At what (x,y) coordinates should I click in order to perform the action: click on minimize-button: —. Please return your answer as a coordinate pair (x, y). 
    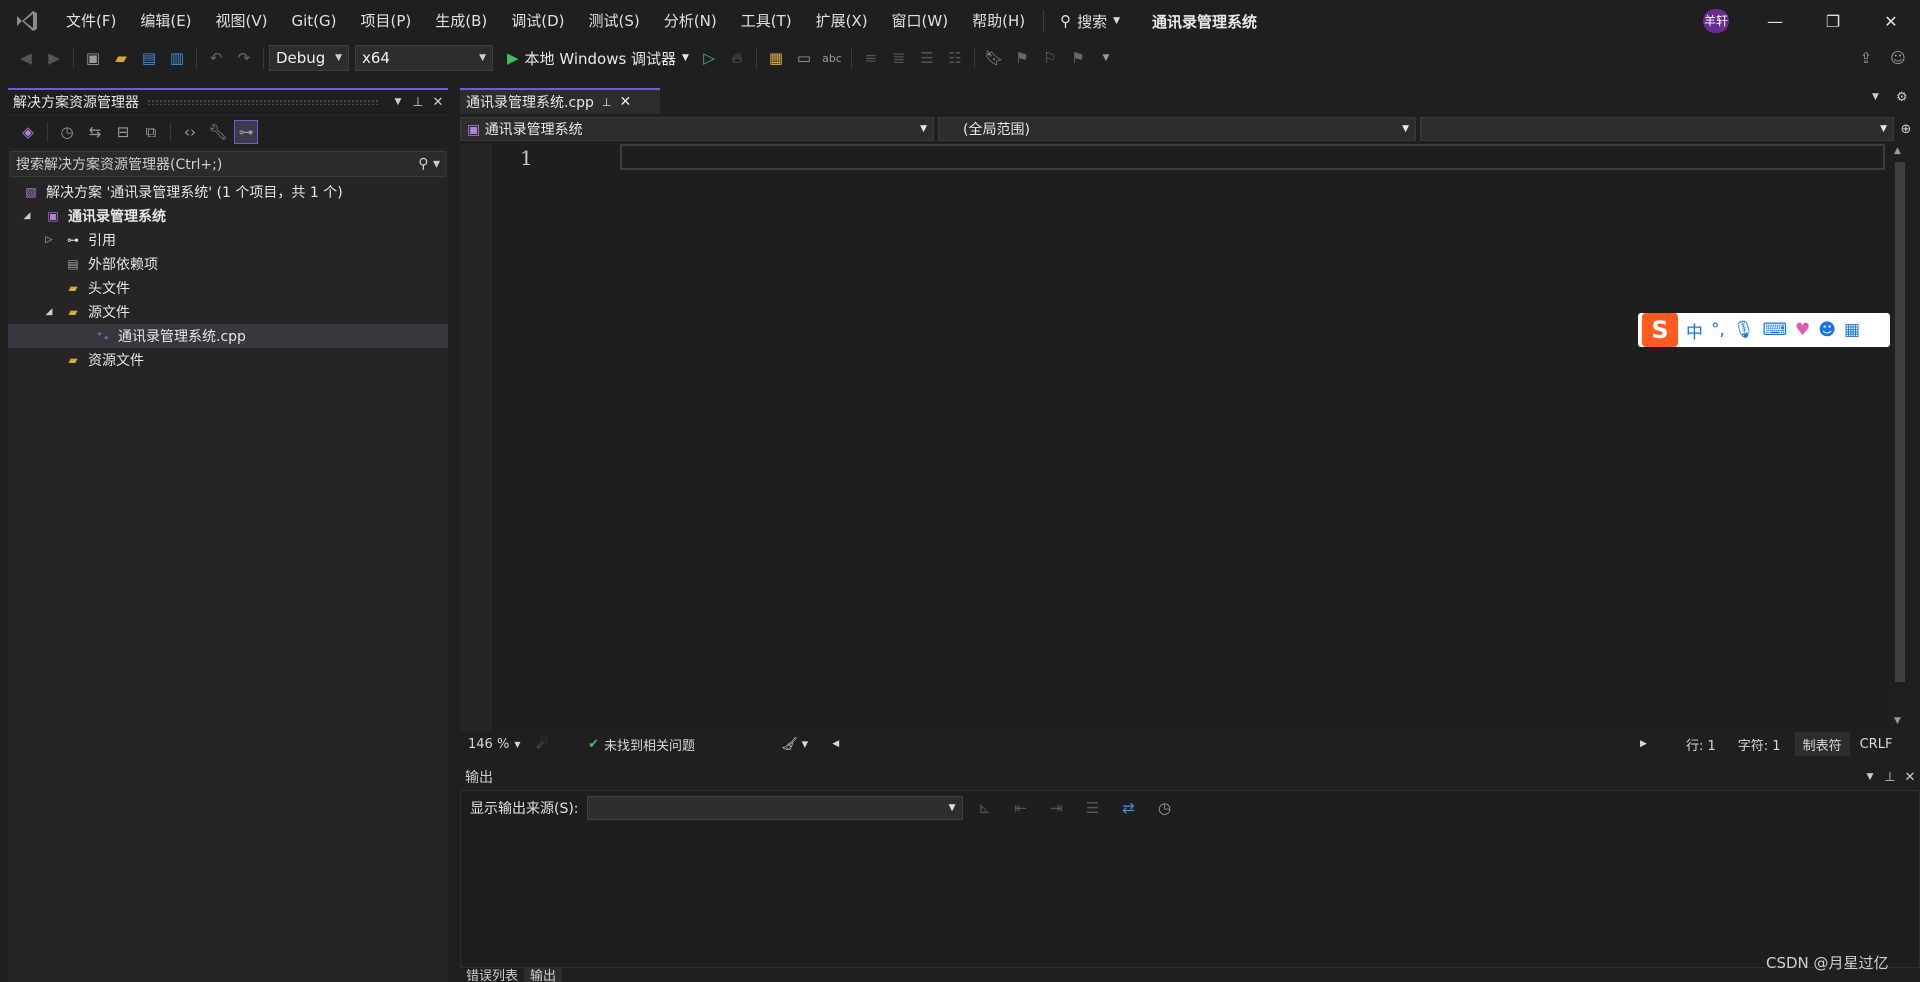
    Looking at the image, I should click on (1775, 21).